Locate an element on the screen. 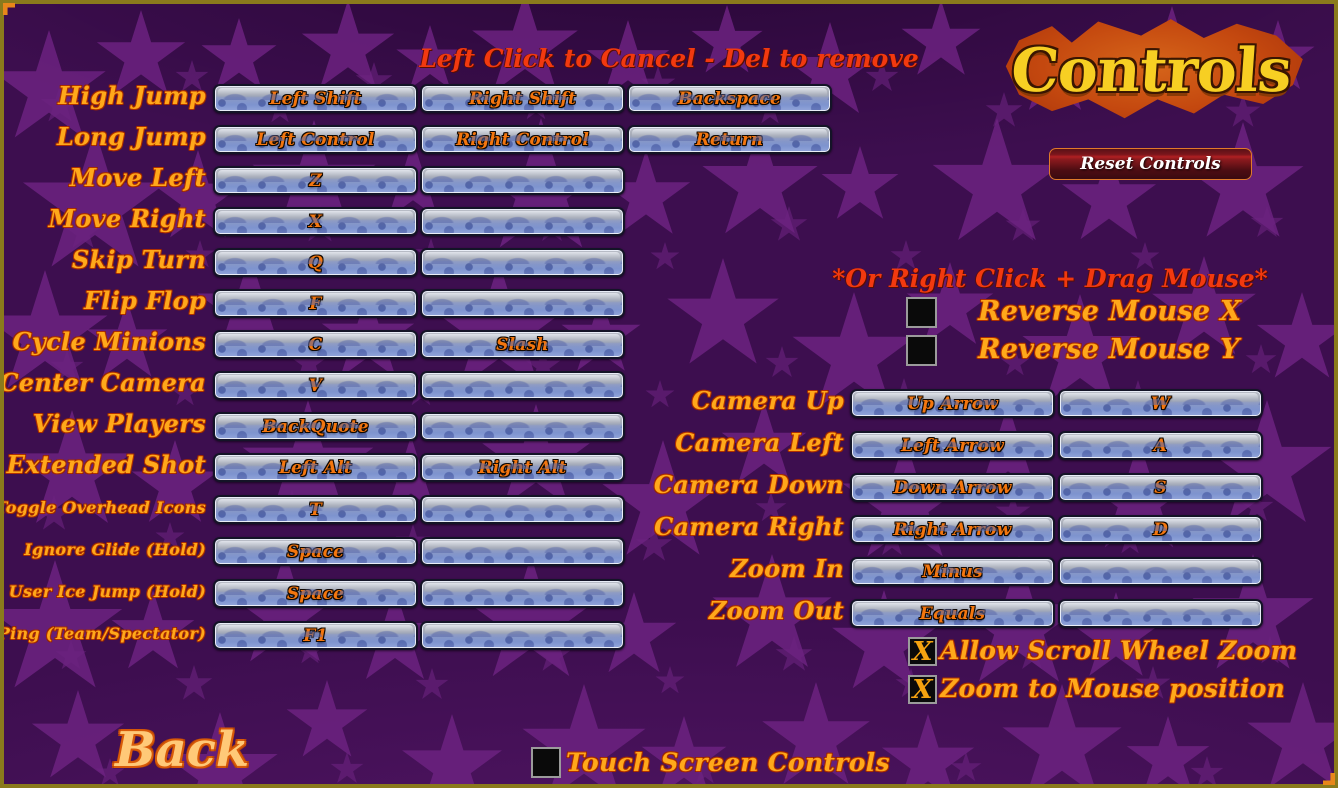 This screenshot has height=788, width=1338. binding-label-view-players: View Players is located at coordinates (119, 423).